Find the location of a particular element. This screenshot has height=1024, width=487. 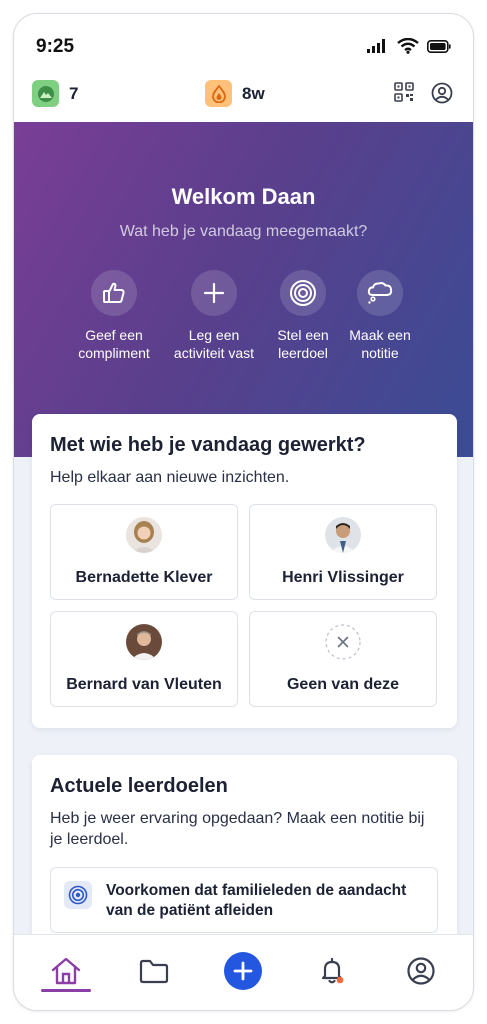

wifi-icon is located at coordinates (408, 46).